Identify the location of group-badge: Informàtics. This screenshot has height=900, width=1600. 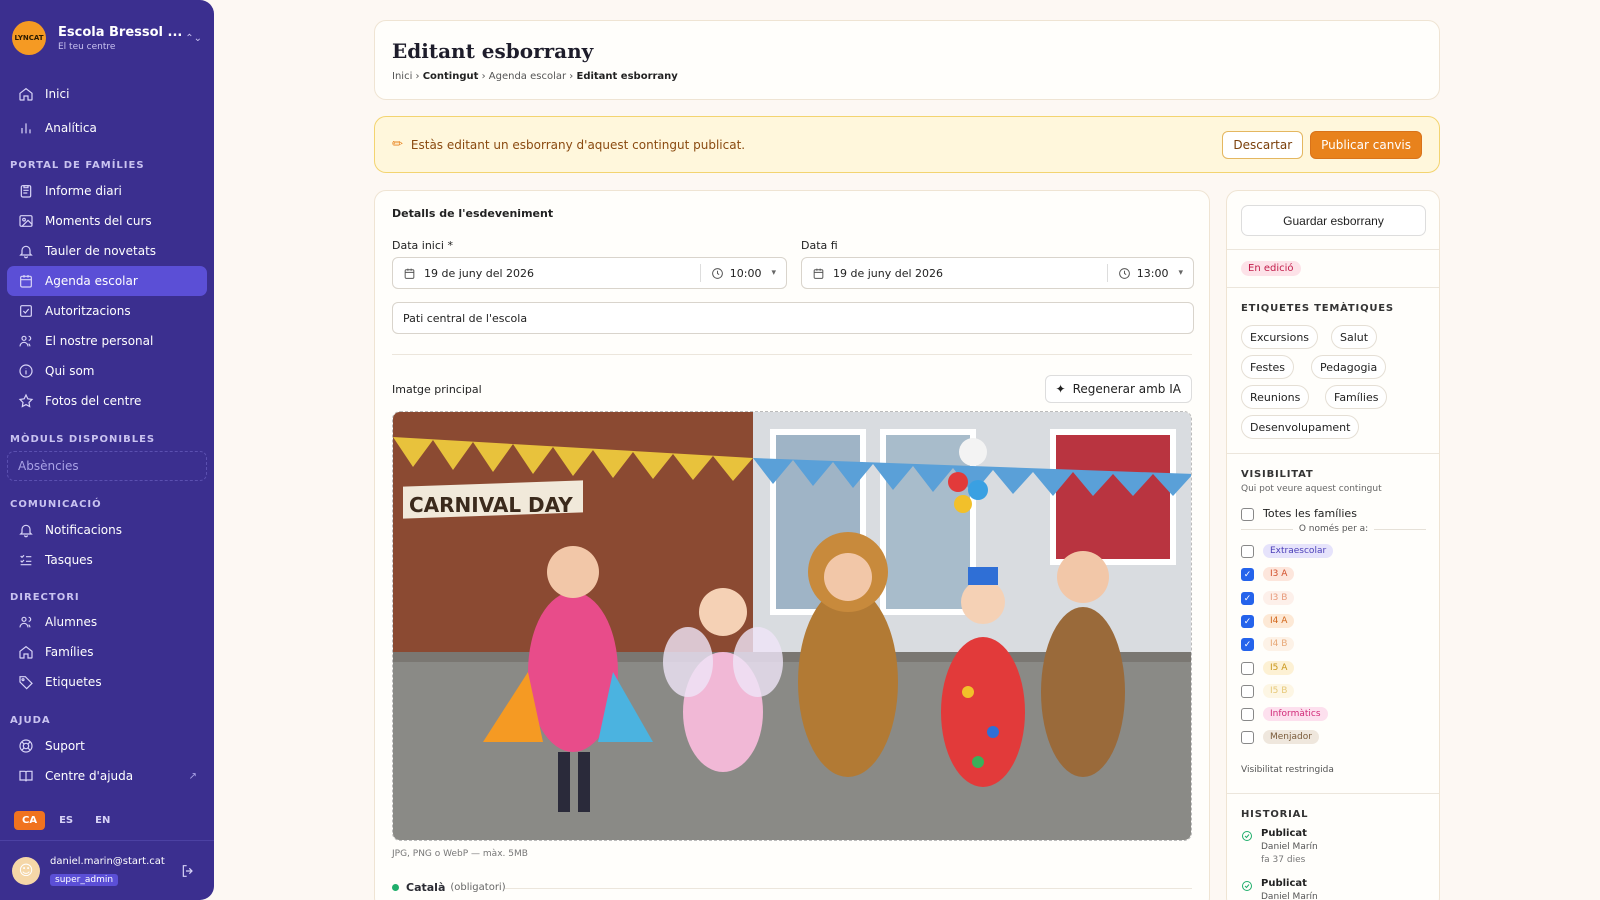
(1295, 714).